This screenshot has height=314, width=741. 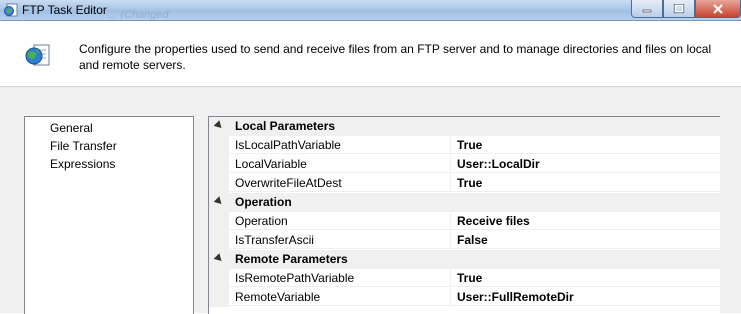 What do you see at coordinates (474, 259) in the screenshot?
I see `category-label: Remote Parameters` at bounding box center [474, 259].